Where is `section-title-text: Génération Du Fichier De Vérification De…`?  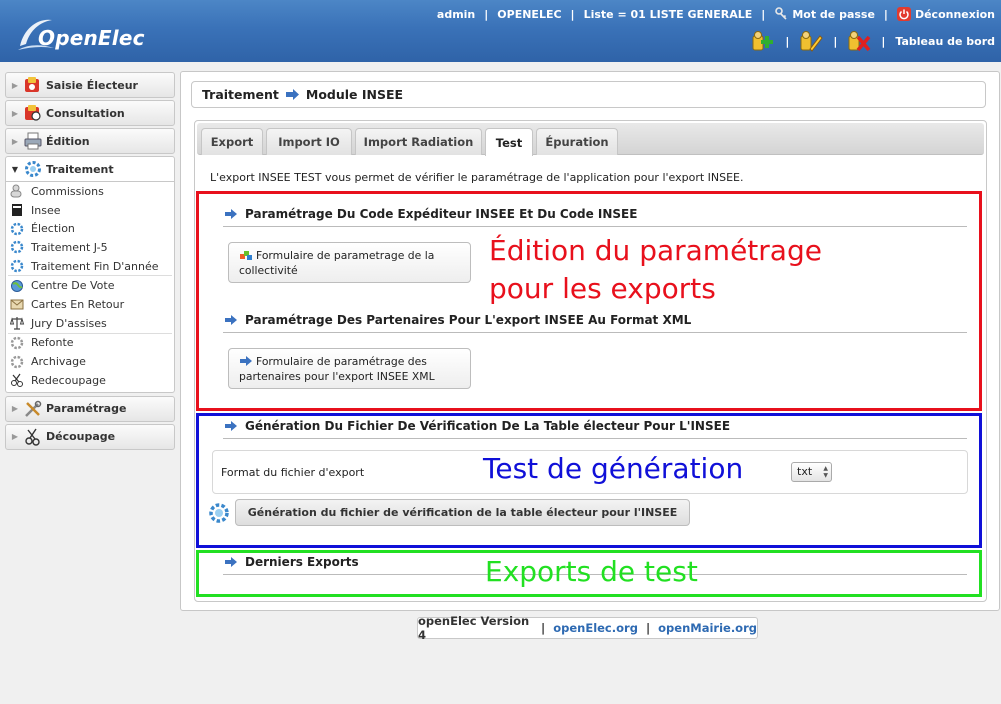 section-title-text: Génération Du Fichier De Vérification De… is located at coordinates (488, 426).